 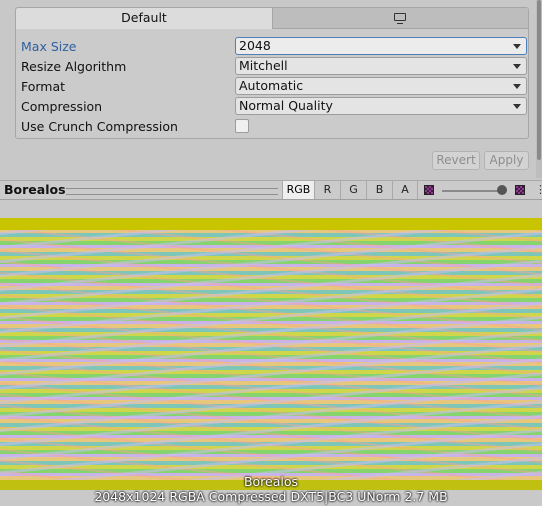 I want to click on resize-algorithm-label: Resize Algorithm, so click(x=74, y=66).